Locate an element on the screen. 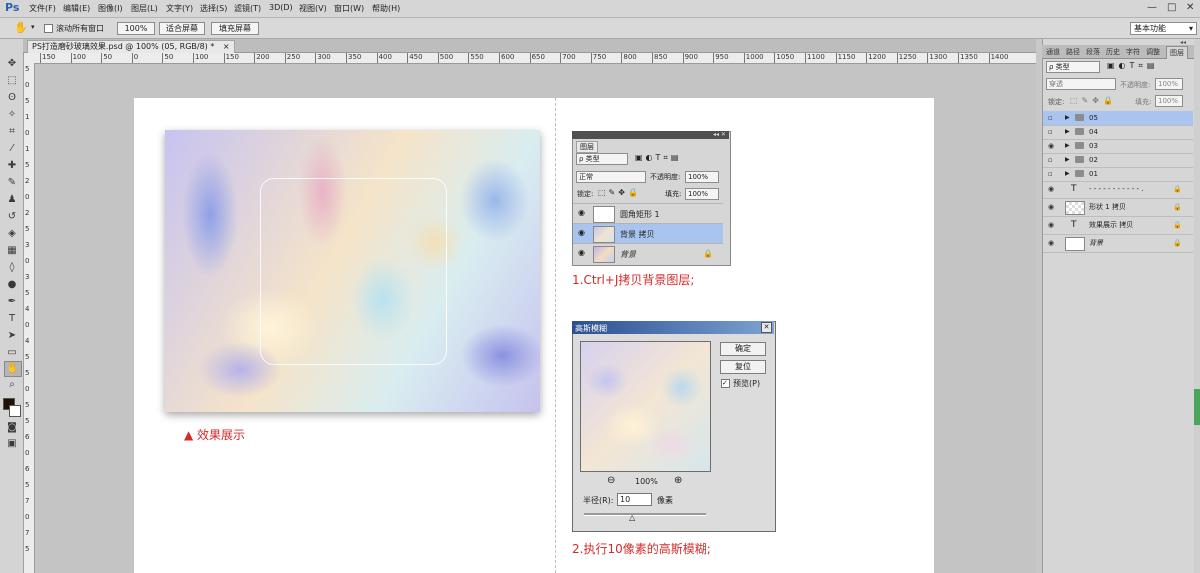  menu-edit: 编辑(E) is located at coordinates (76, 8).